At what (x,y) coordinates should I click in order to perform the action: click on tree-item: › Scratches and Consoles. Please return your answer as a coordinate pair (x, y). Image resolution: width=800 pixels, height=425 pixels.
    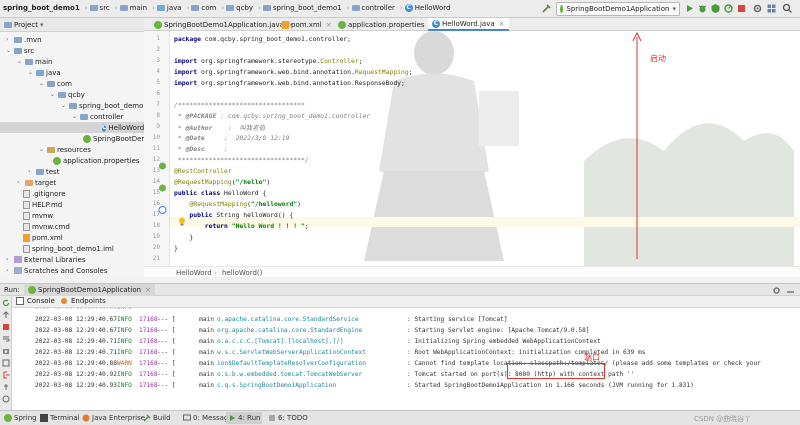
    Looking at the image, I should click on (57, 270).